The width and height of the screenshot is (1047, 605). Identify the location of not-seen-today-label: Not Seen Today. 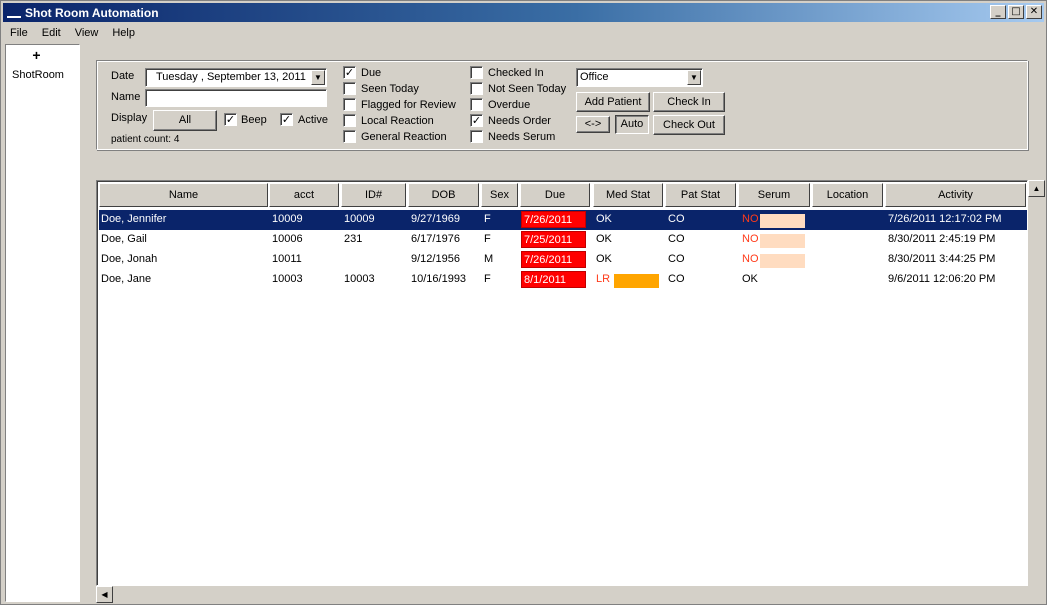
(527, 89).